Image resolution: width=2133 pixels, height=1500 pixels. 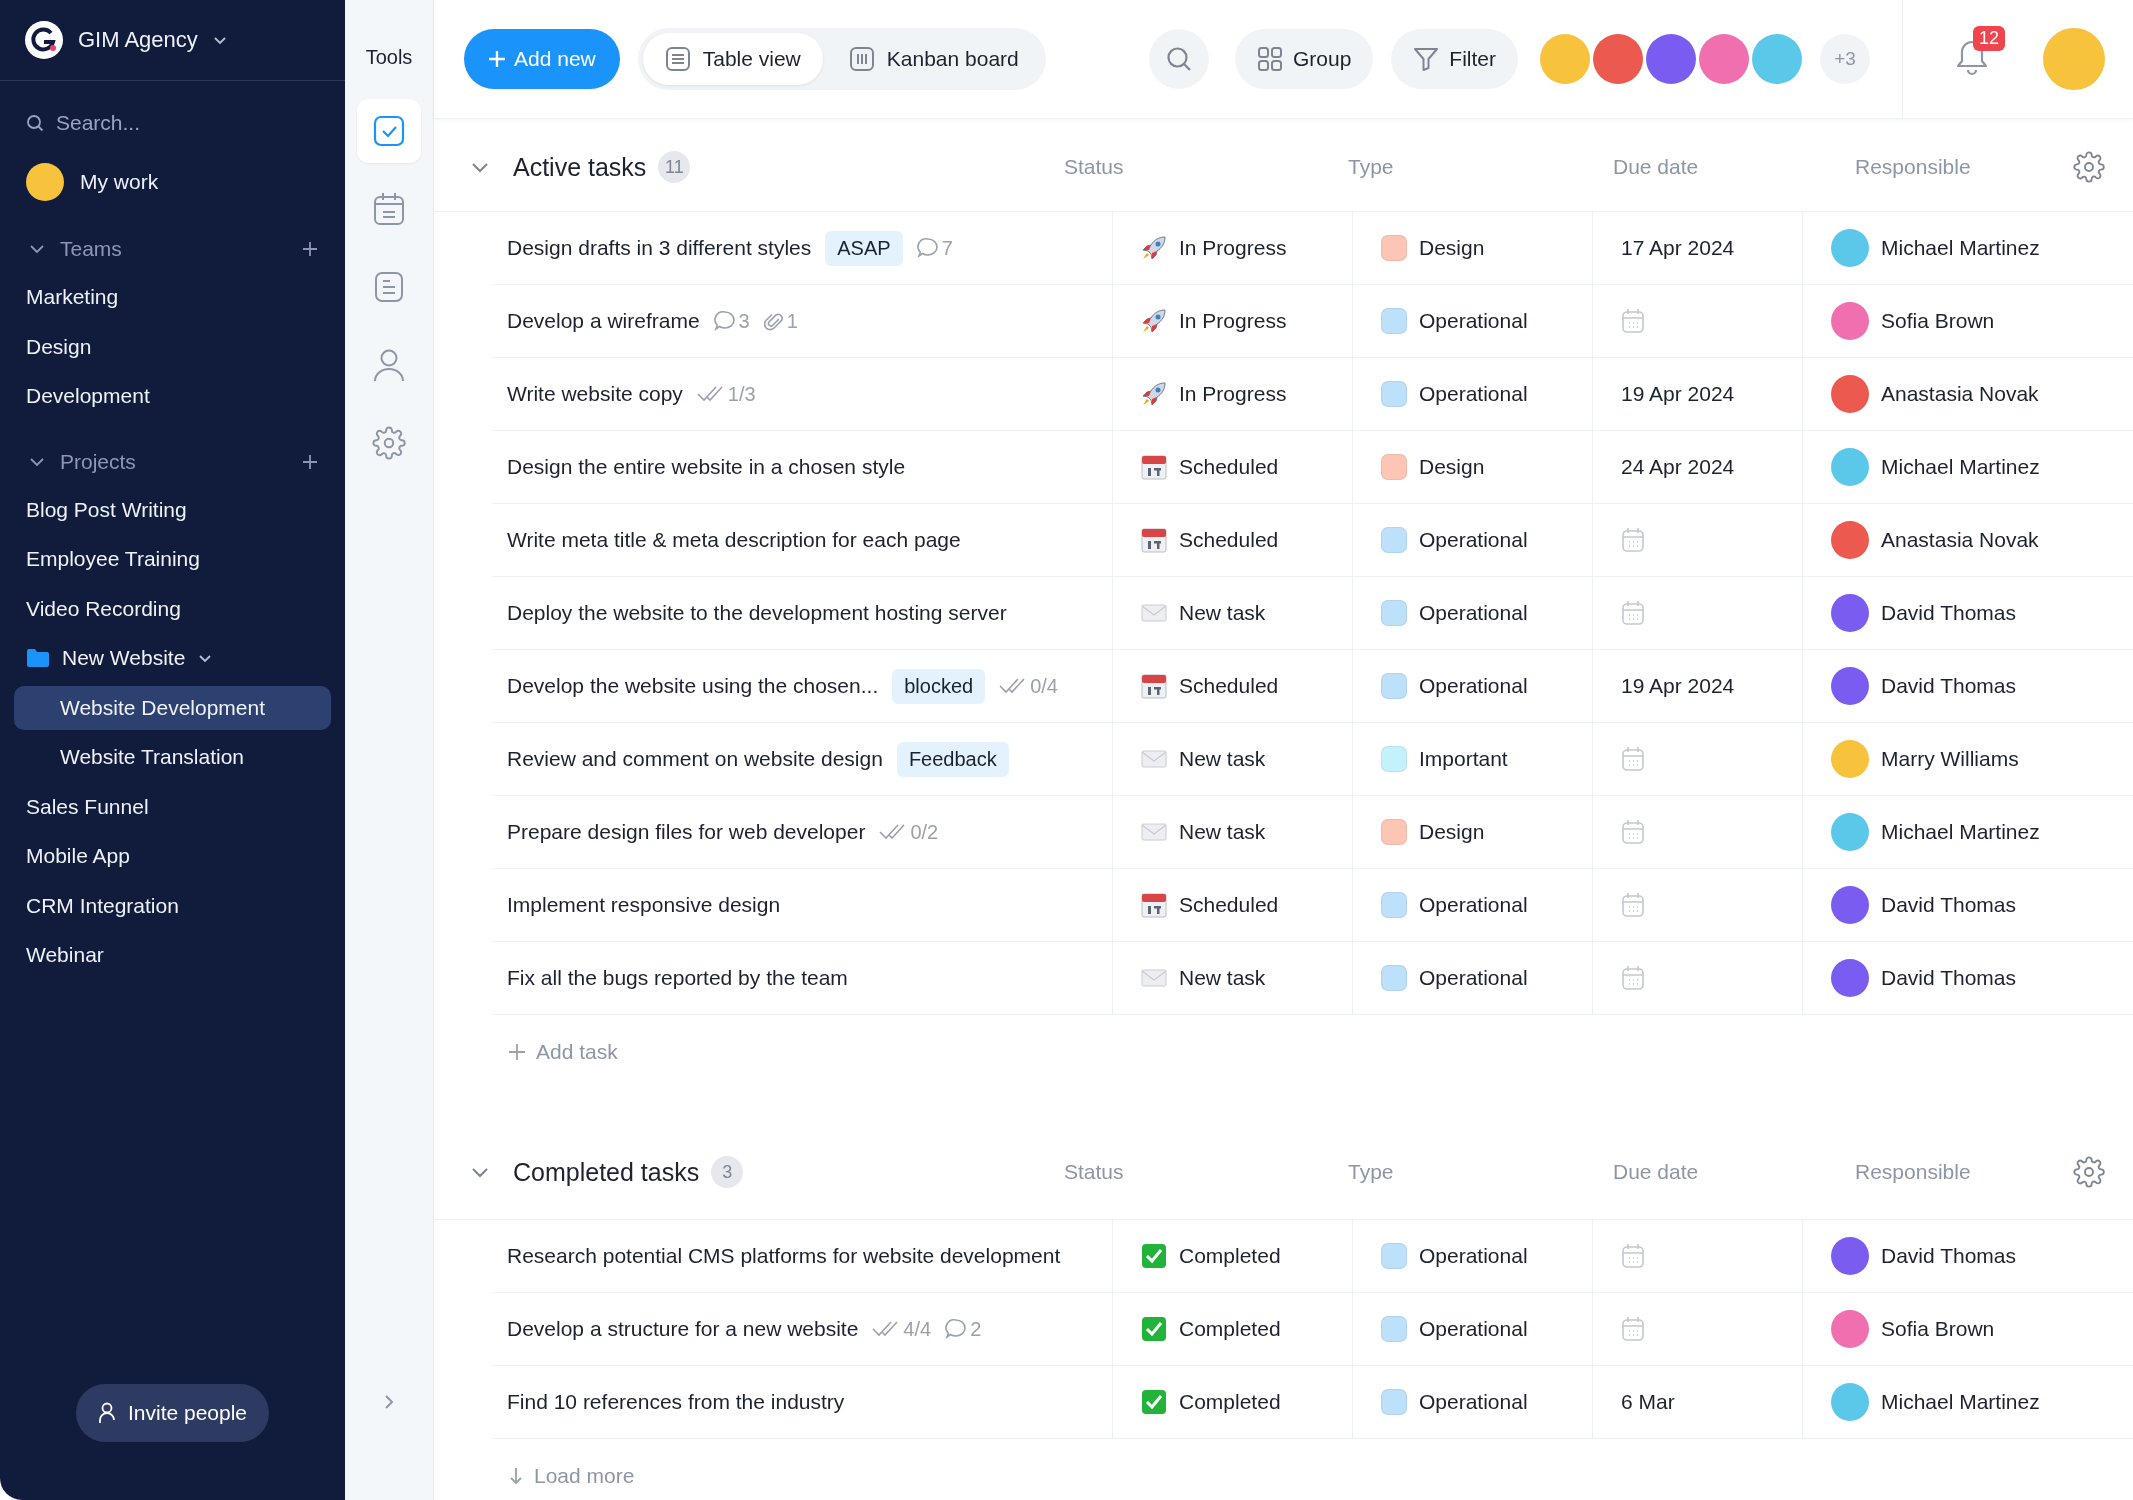 What do you see at coordinates (172, 182) in the screenshot?
I see `my-work-item: My work` at bounding box center [172, 182].